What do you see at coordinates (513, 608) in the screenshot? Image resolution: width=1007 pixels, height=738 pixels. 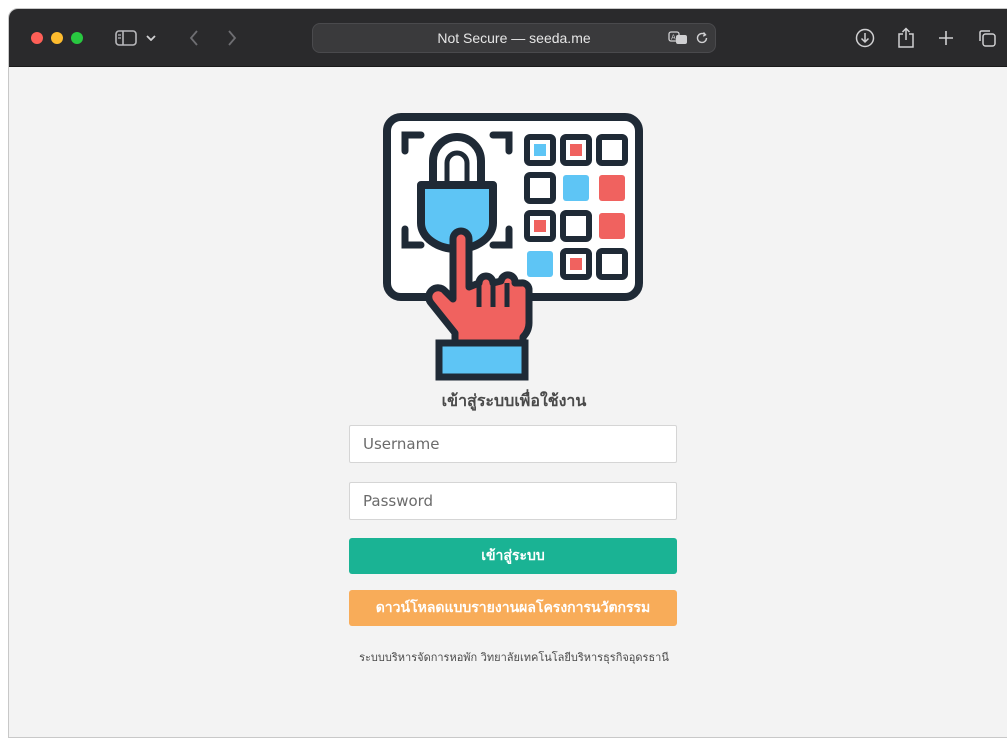 I see `download-report-button: ดาวน์โหลดแบบรายงานผลโครงการนวัตกรรม` at bounding box center [513, 608].